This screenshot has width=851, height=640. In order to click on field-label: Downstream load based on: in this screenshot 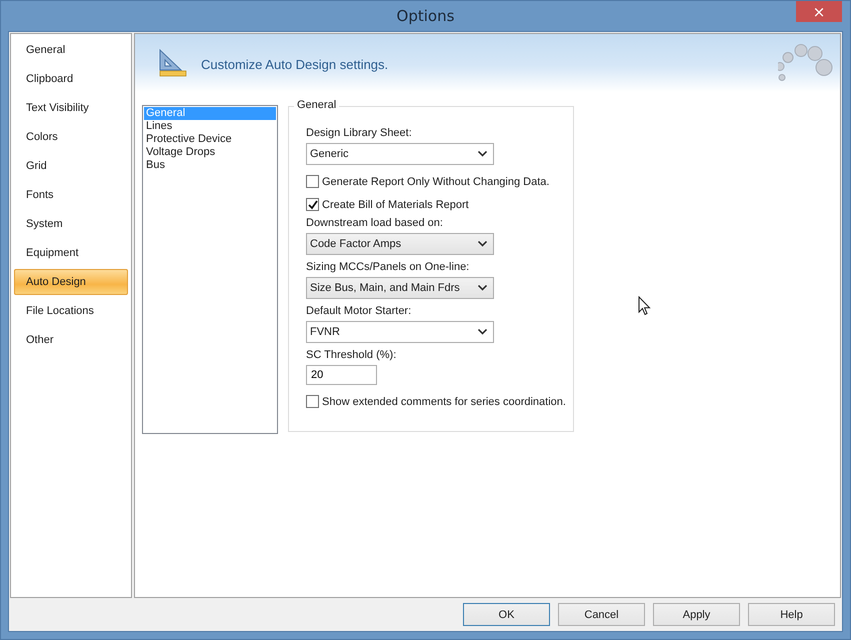, I will do `click(375, 223)`.